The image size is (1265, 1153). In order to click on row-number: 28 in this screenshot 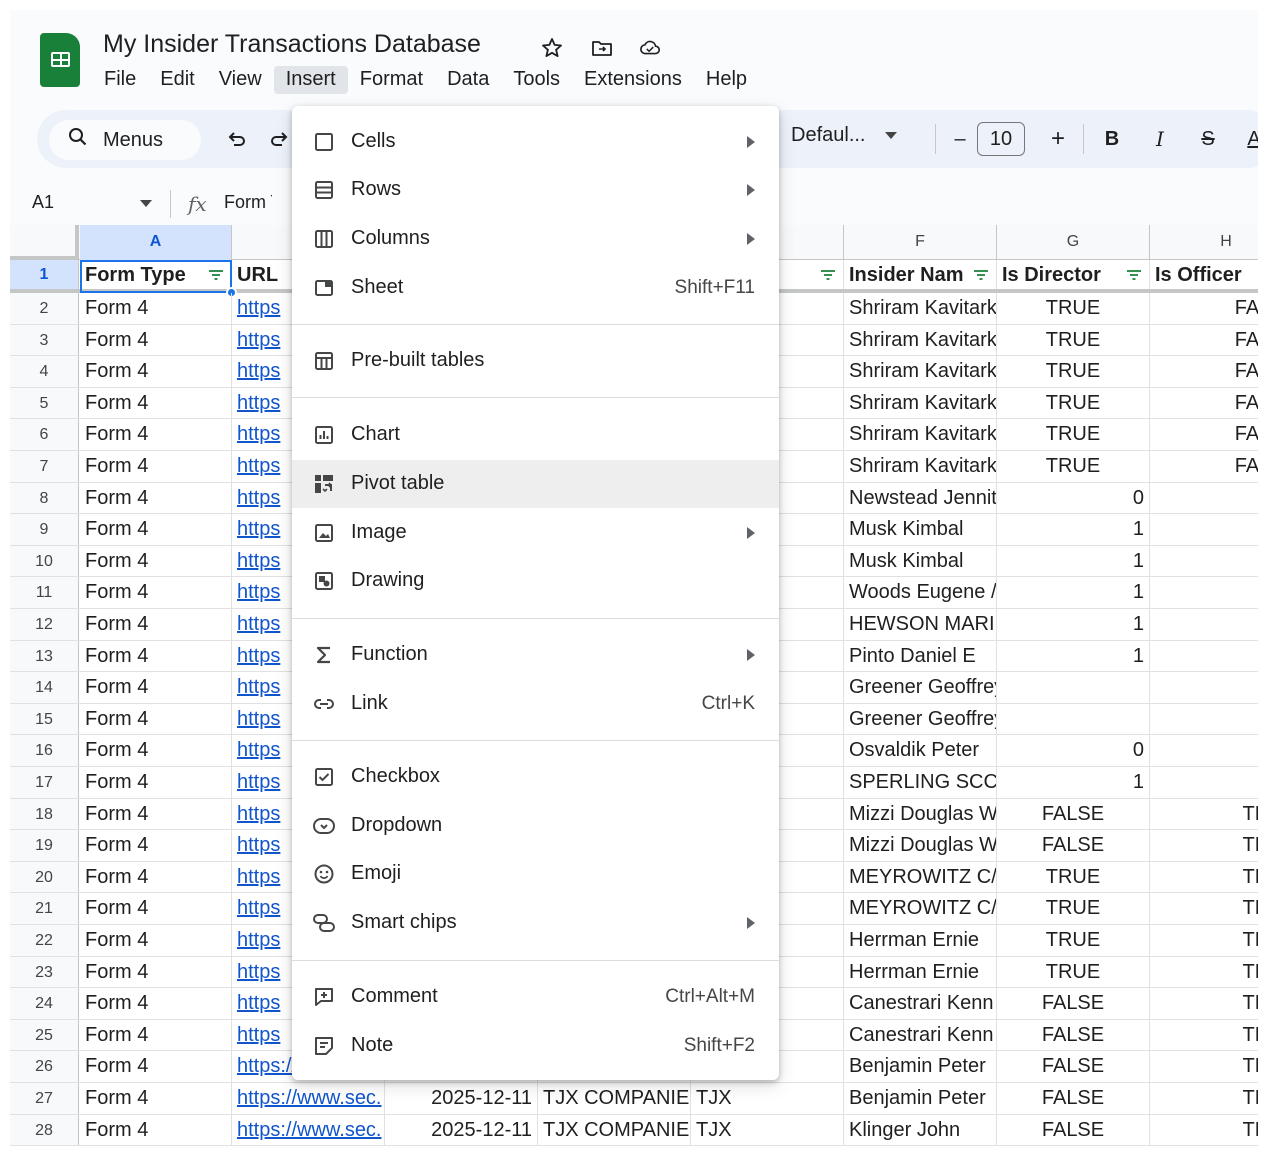, I will do `click(44, 1130)`.